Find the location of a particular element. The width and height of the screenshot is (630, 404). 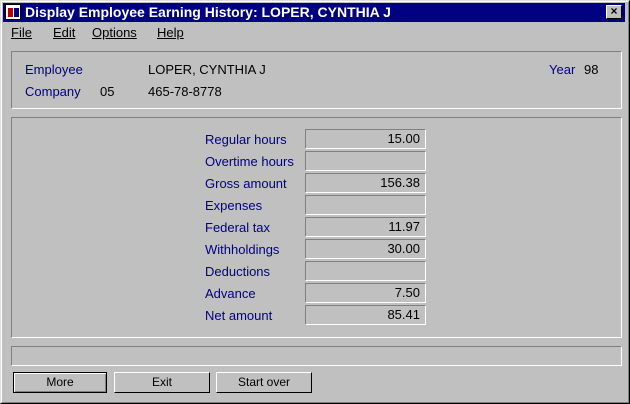

app-icon-blue-block is located at coordinates (16, 12).